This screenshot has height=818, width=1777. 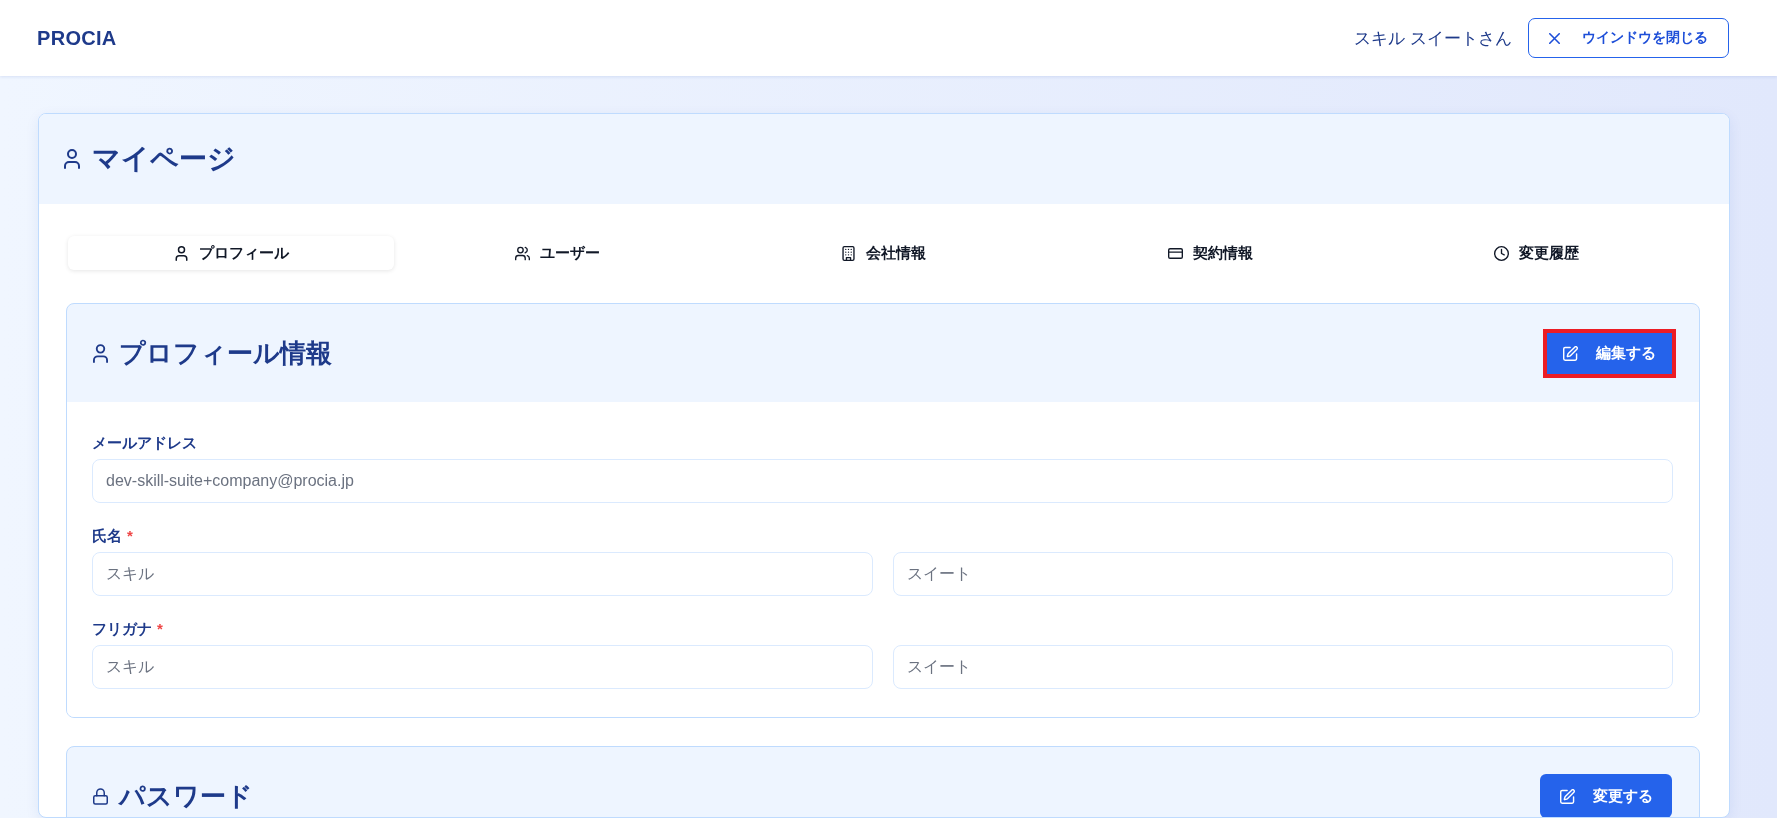 I want to click on field-label: 氏名, so click(x=107, y=536).